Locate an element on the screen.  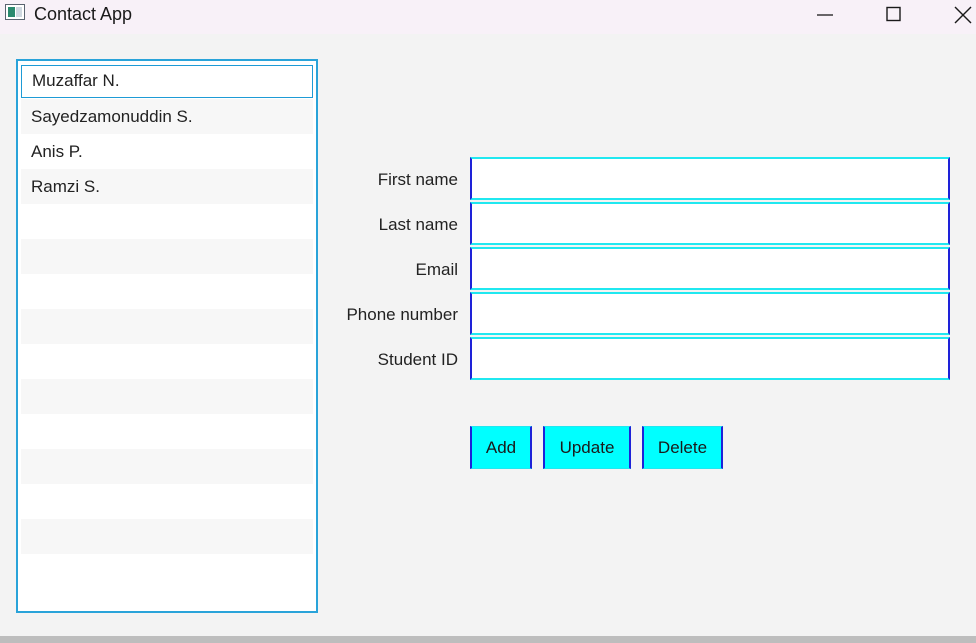
app-window-icon is located at coordinates (15, 12).